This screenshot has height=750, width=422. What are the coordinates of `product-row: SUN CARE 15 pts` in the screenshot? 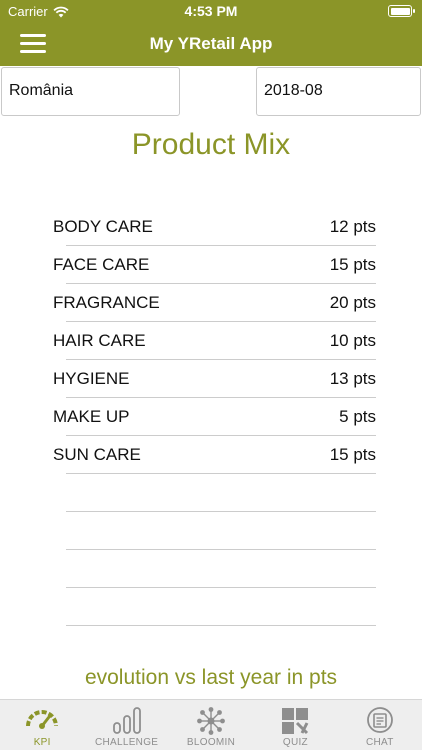 It's located at (214, 455).